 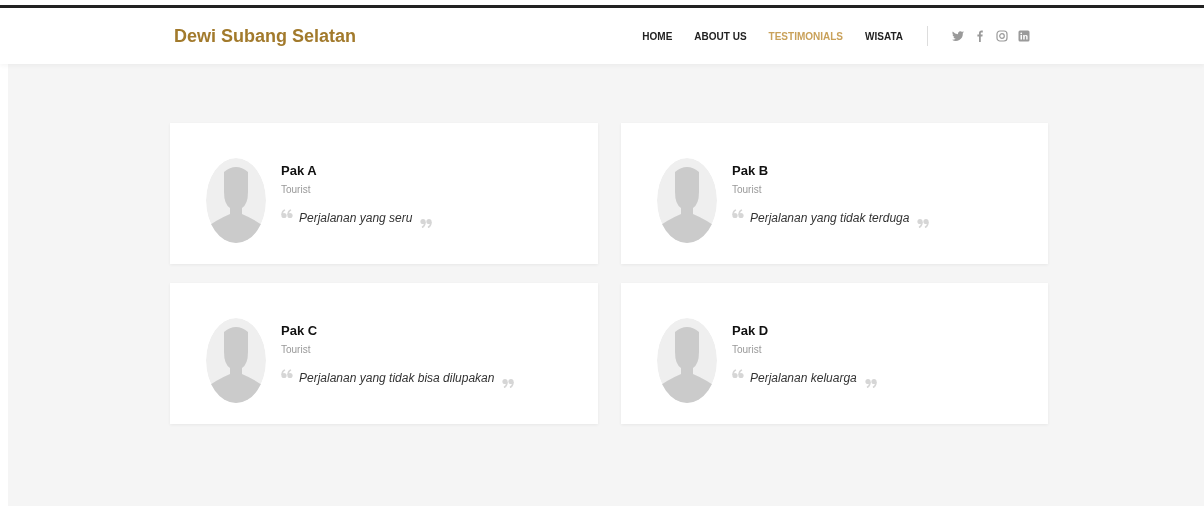 I want to click on nav-link: ABOUT US, so click(x=720, y=36).